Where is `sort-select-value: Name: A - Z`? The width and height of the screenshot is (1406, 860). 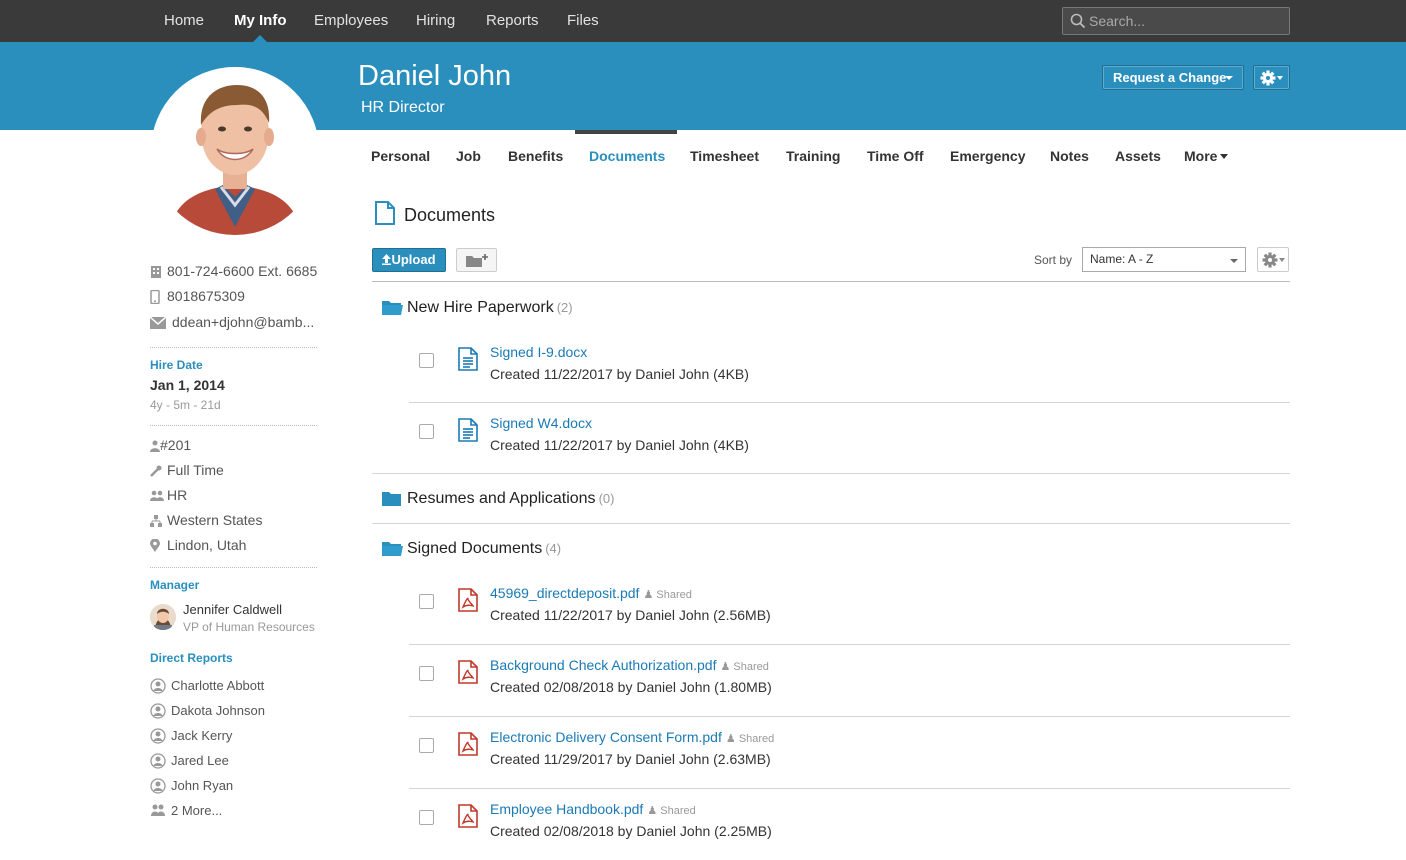
sort-select-value: Name: A - Z is located at coordinates (1122, 259).